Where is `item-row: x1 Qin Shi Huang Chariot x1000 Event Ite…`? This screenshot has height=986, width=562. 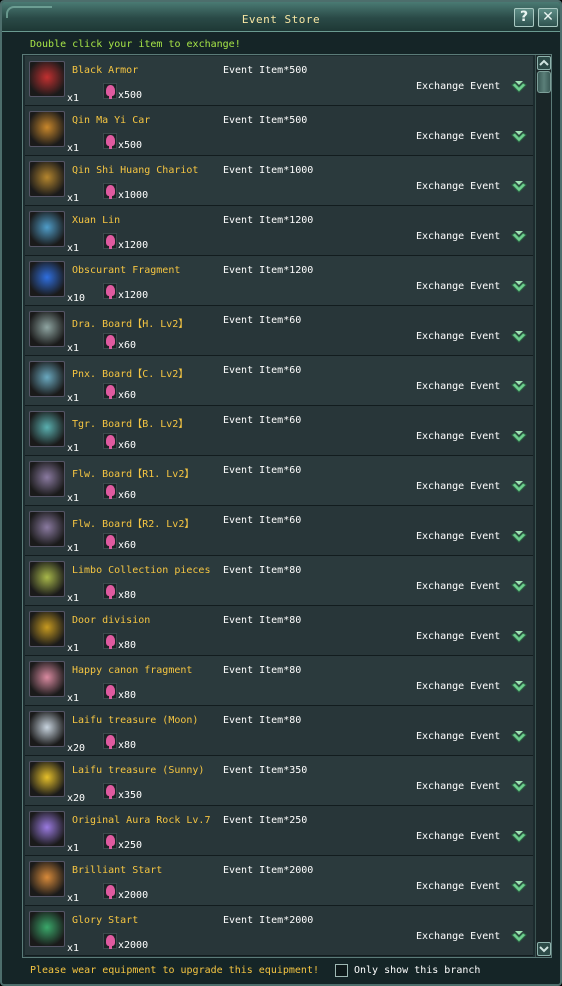
item-row: x1 Qin Shi Huang Chariot x1000 Event Ite… is located at coordinates (279, 181).